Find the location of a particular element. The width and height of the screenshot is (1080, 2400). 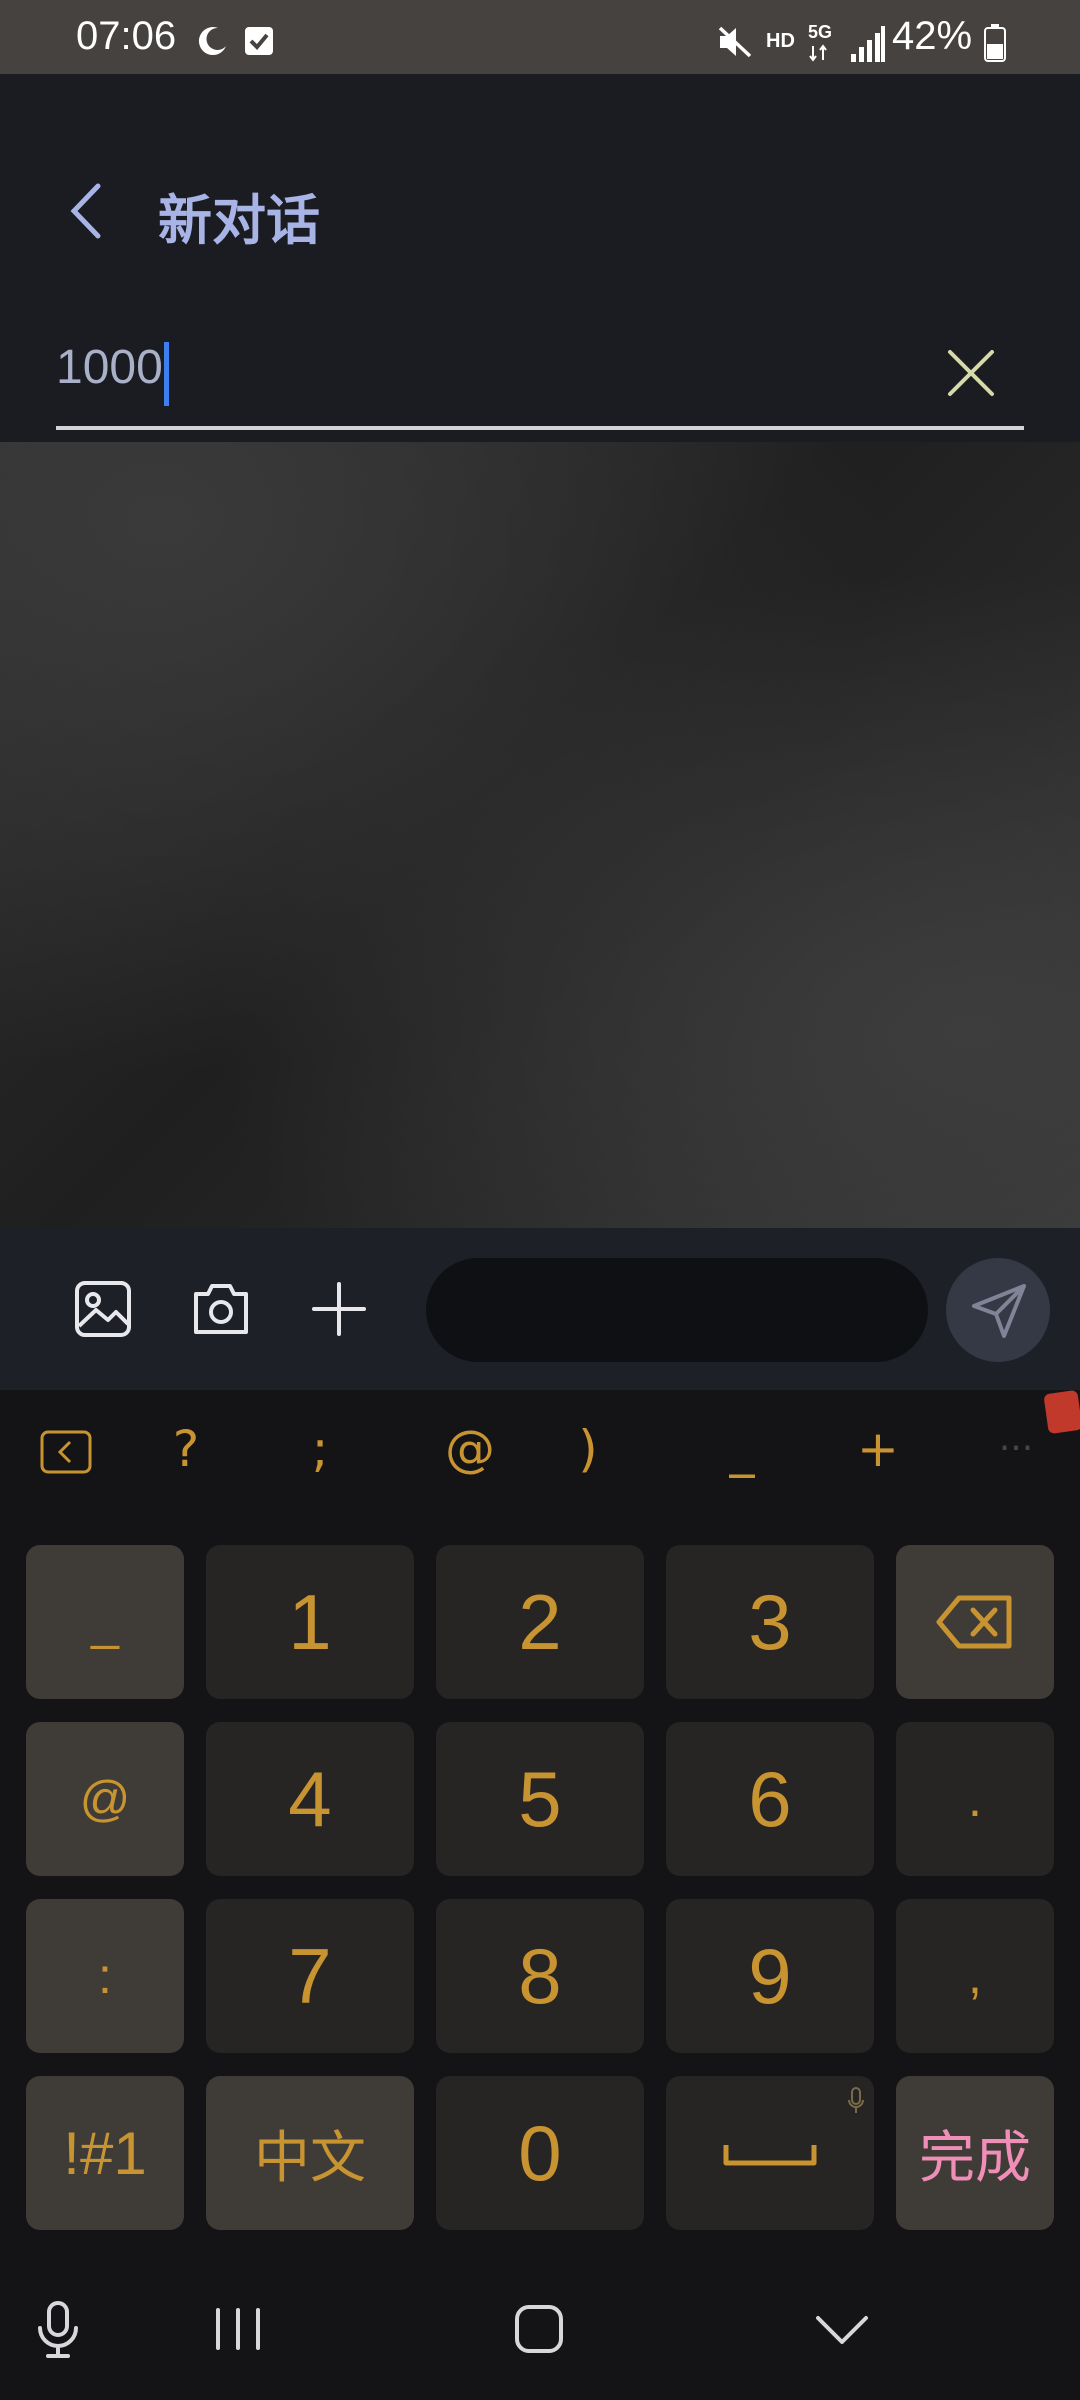

battery-percent: 42% is located at coordinates (932, 36).